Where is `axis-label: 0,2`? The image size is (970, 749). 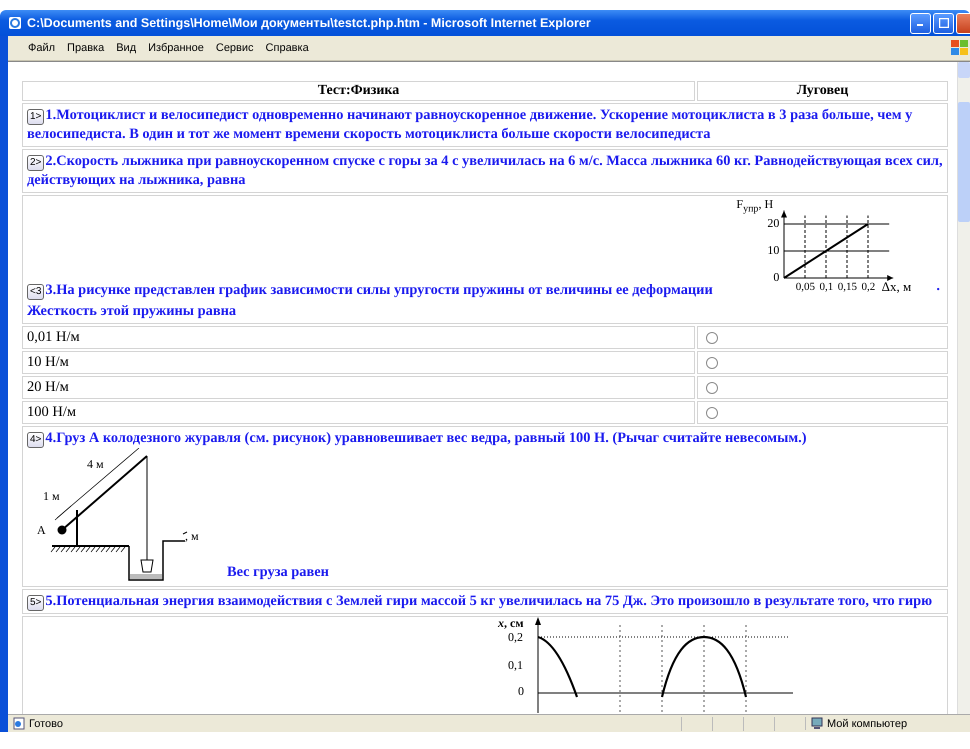
axis-label: 0,2 is located at coordinates (515, 637).